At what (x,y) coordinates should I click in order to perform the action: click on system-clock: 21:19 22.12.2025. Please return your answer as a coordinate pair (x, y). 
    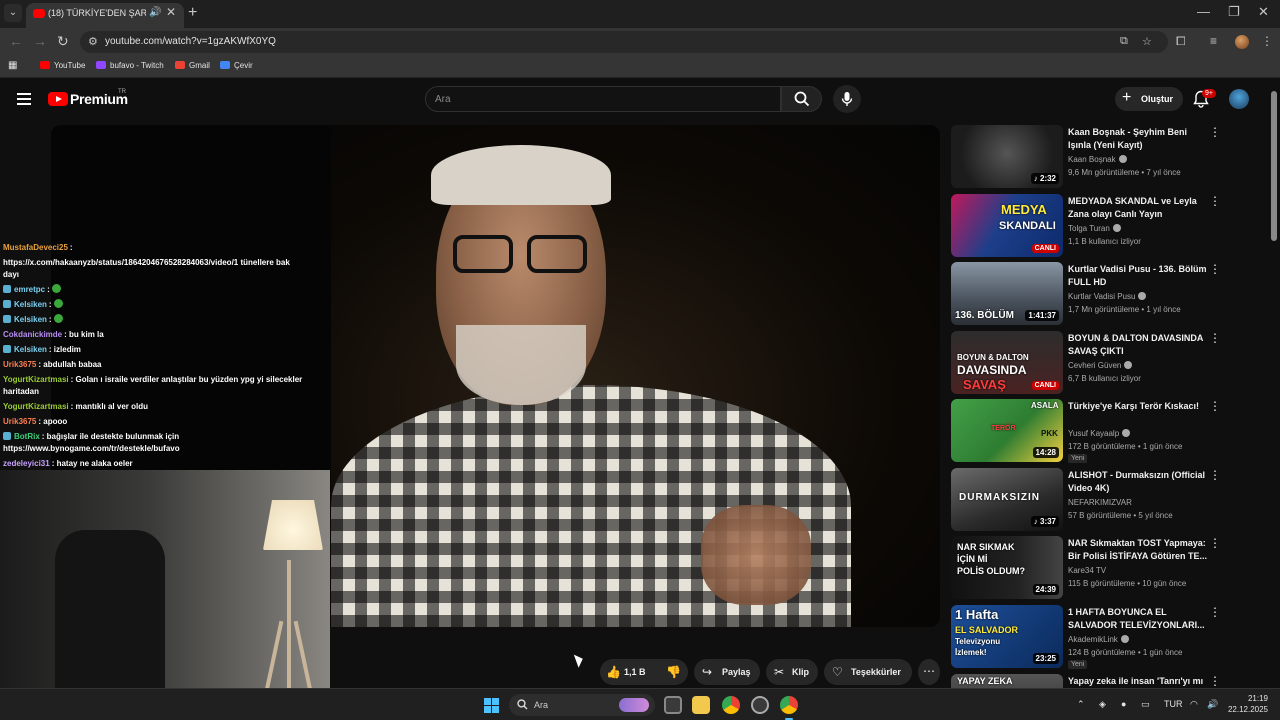
    Looking at the image, I should click on (1247, 704).